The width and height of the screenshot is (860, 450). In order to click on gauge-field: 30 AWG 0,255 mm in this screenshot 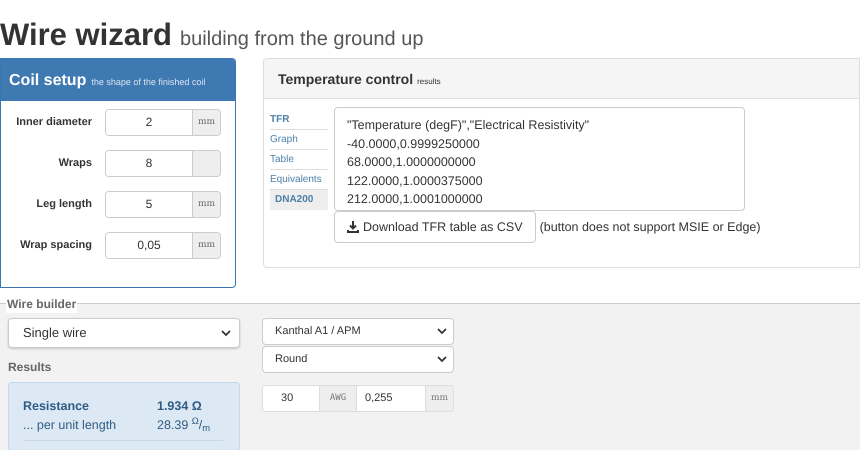, I will do `click(358, 398)`.